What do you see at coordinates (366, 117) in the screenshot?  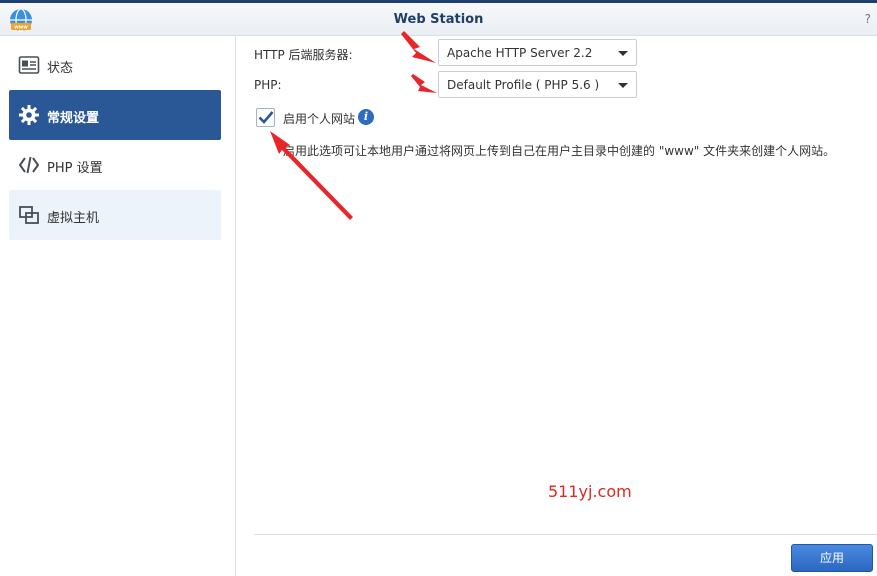 I see `info-icon: i` at bounding box center [366, 117].